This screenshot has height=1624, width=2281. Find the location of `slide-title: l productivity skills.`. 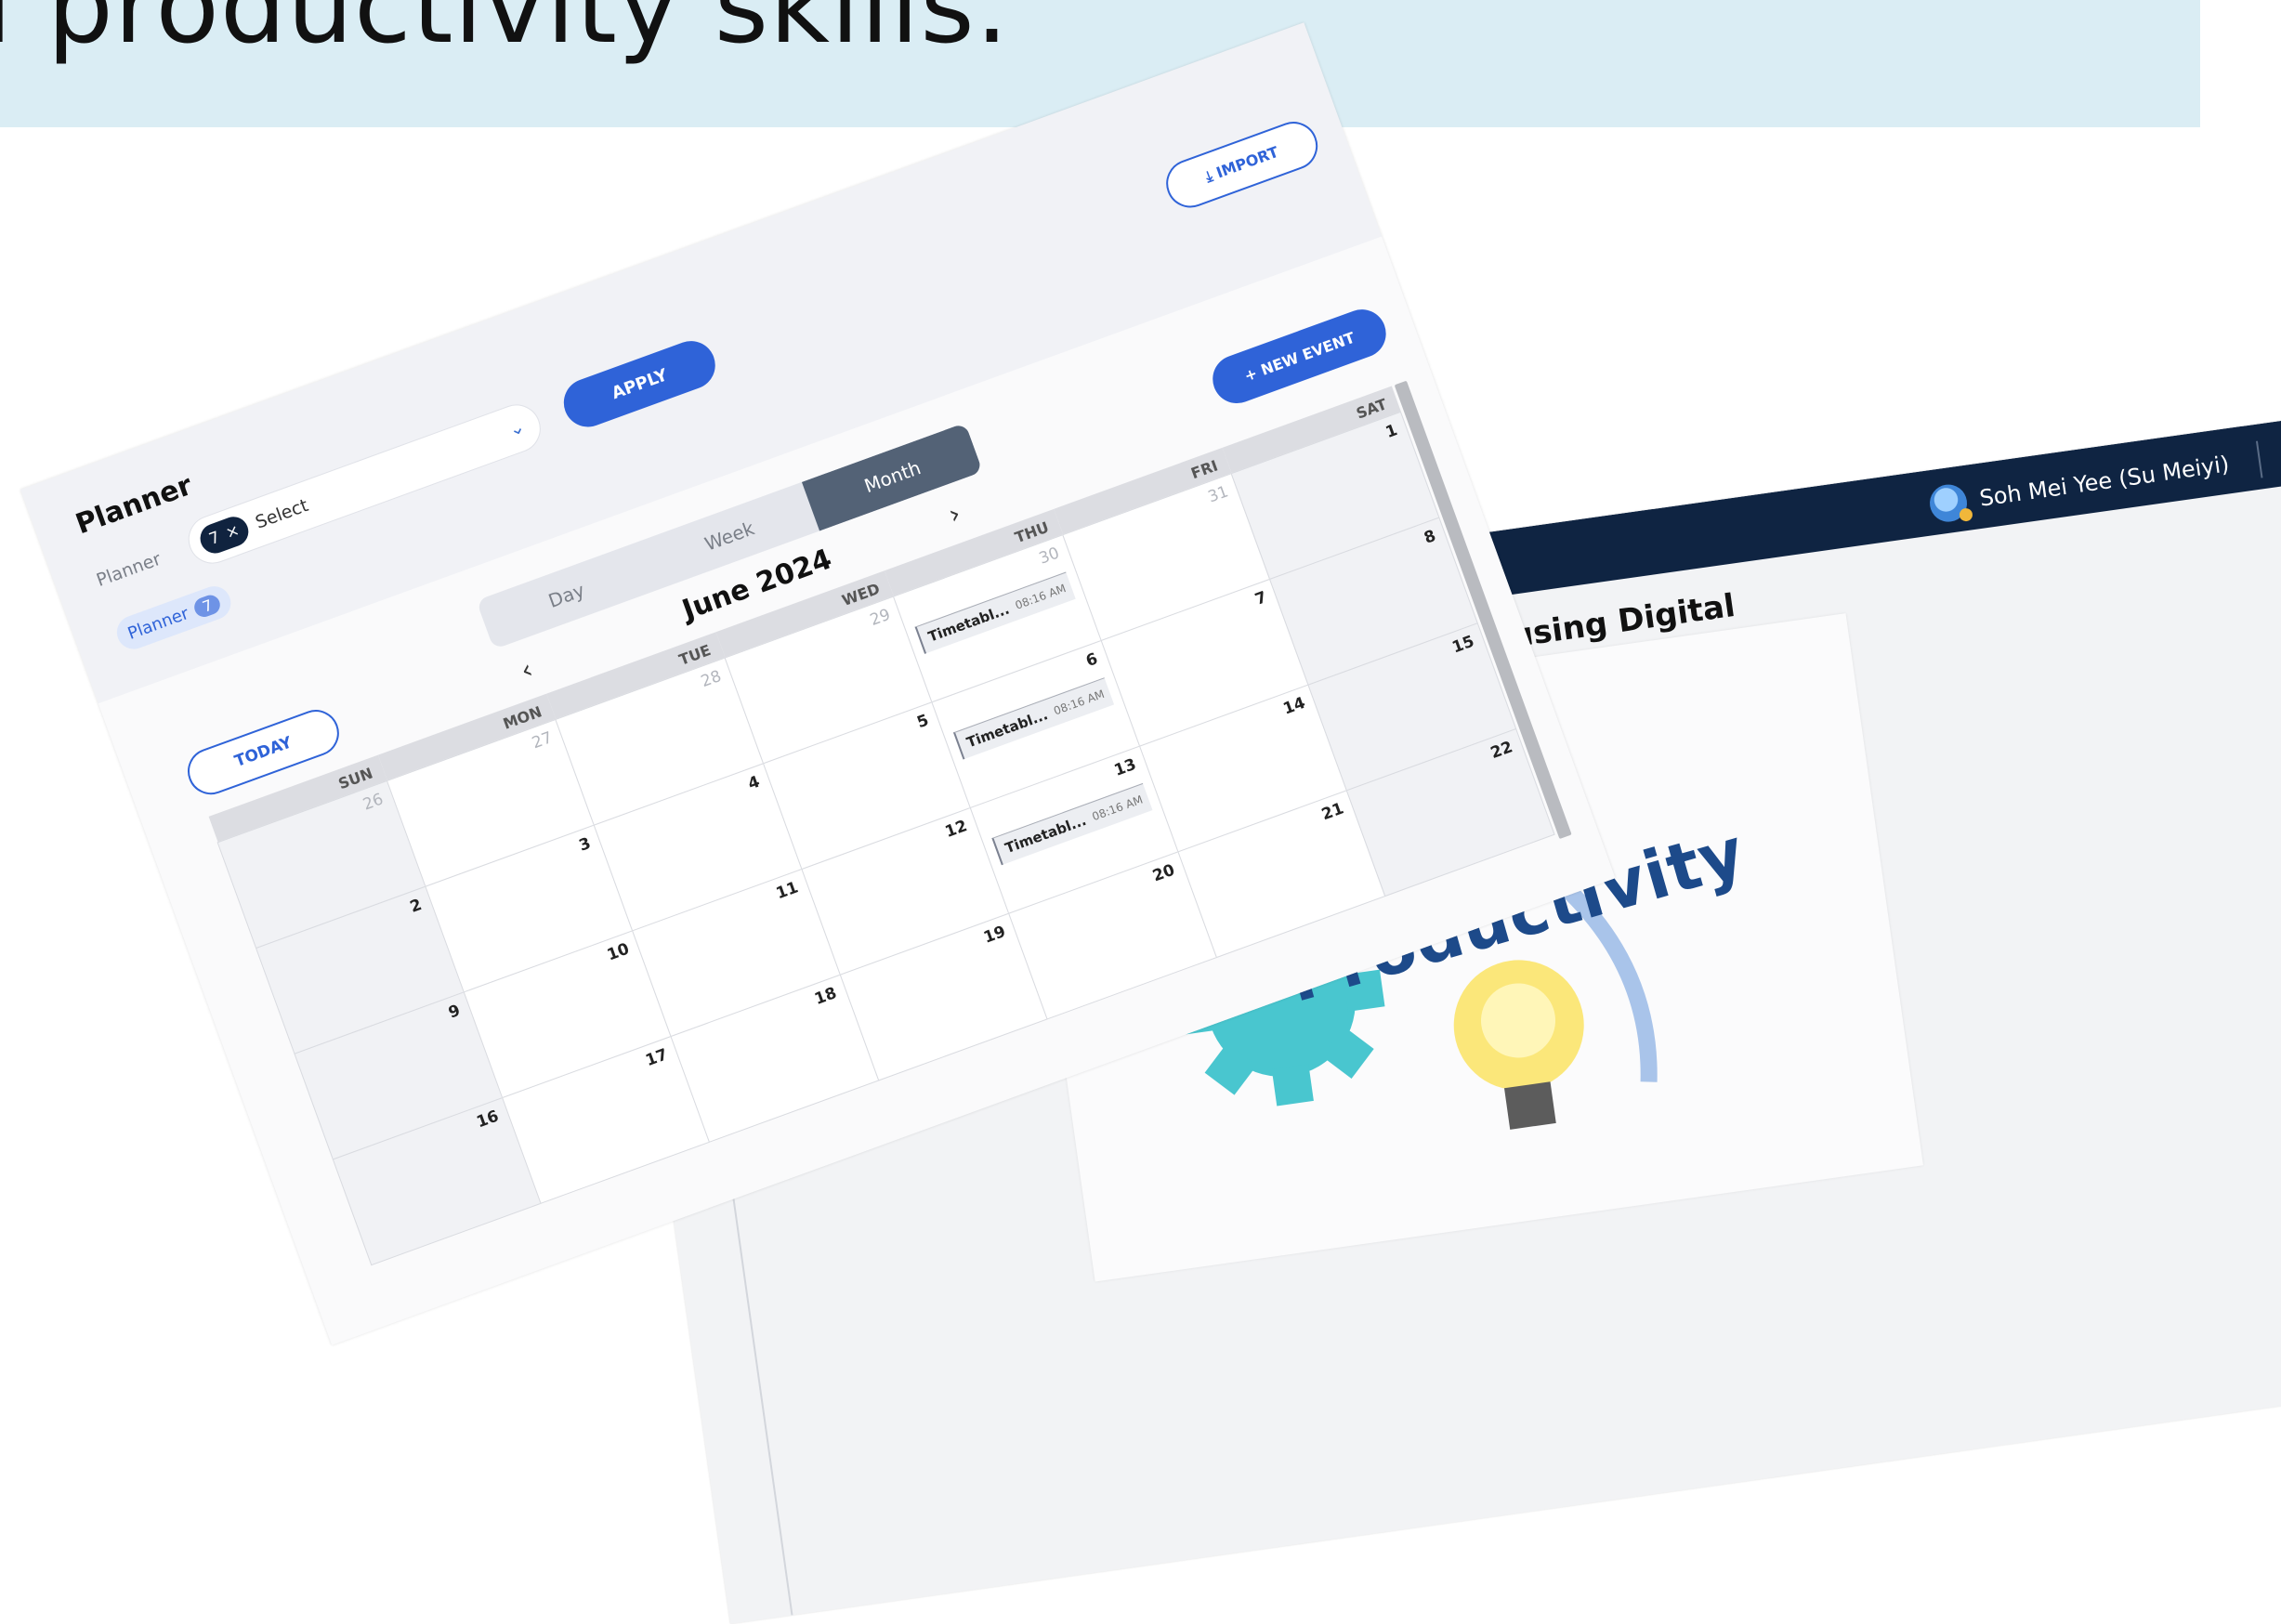

slide-title: l productivity skills. is located at coordinates (505, 33).